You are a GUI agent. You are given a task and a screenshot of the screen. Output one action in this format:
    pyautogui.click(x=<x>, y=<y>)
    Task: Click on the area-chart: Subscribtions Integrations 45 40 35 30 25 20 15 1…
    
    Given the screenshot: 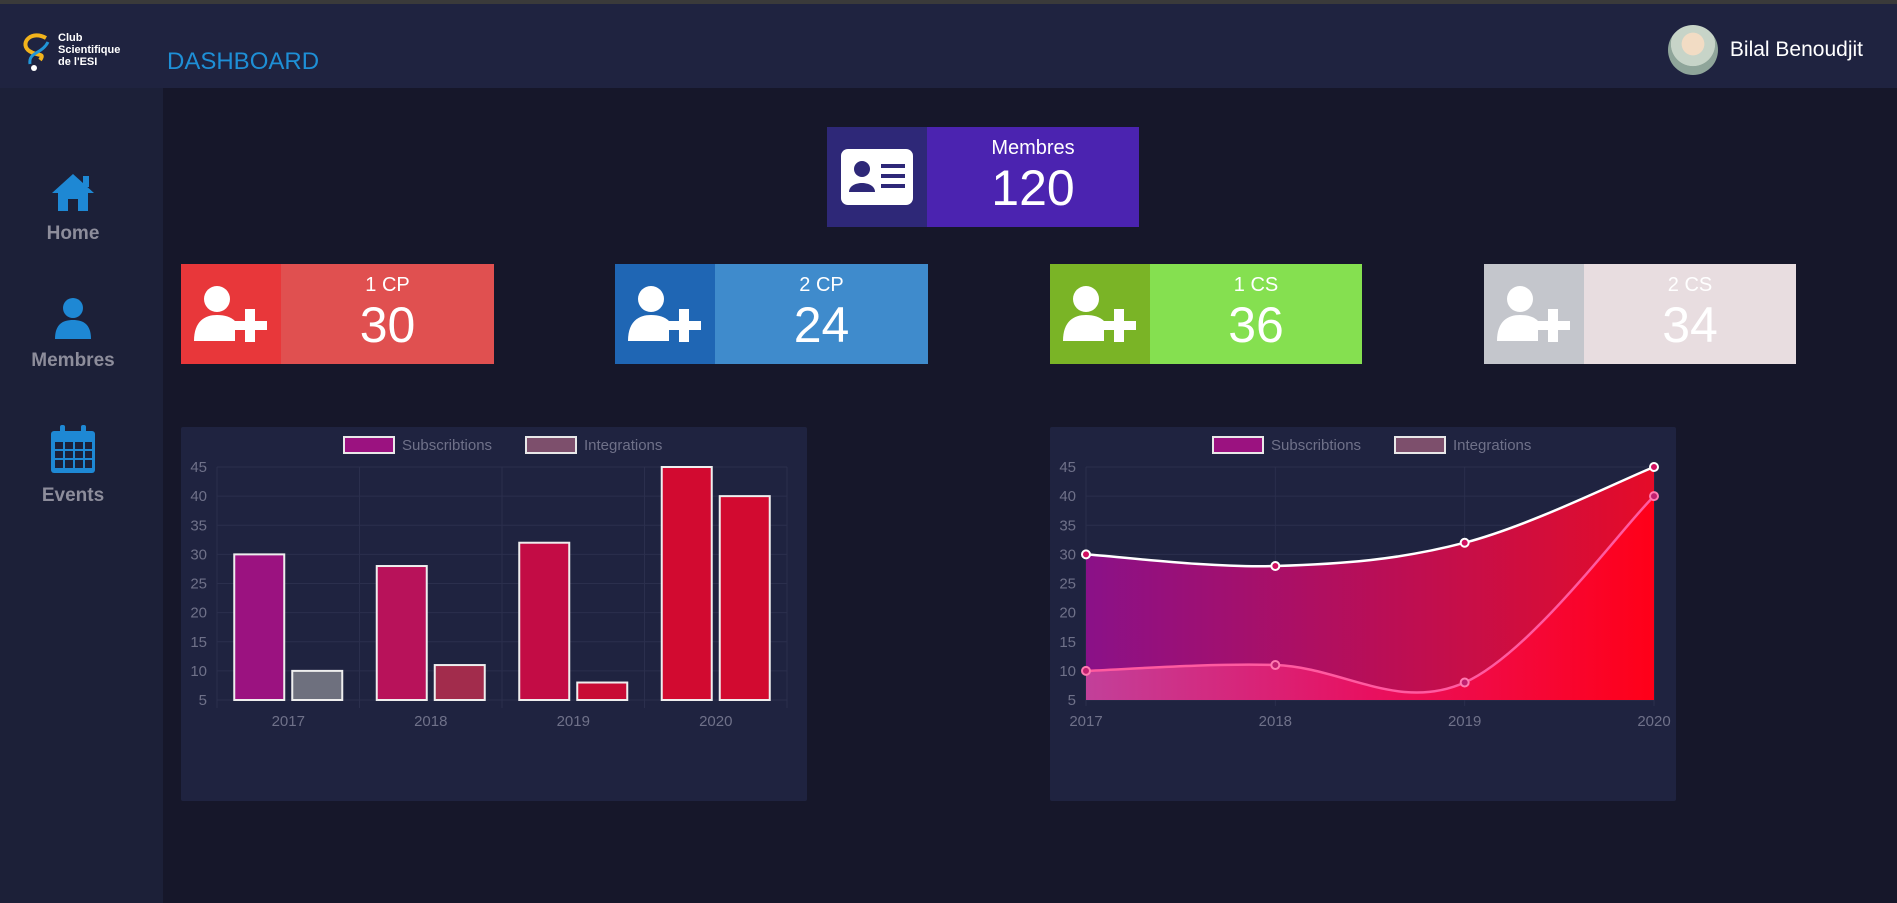 What is the action you would take?
    pyautogui.click(x=1365, y=583)
    